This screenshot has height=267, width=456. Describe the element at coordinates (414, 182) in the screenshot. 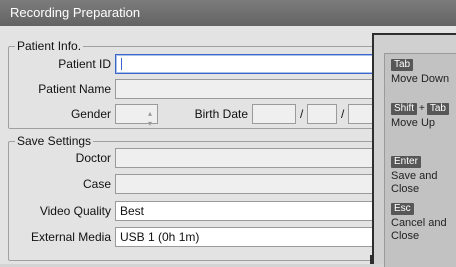

I see `enter-description: Save and Close` at that location.